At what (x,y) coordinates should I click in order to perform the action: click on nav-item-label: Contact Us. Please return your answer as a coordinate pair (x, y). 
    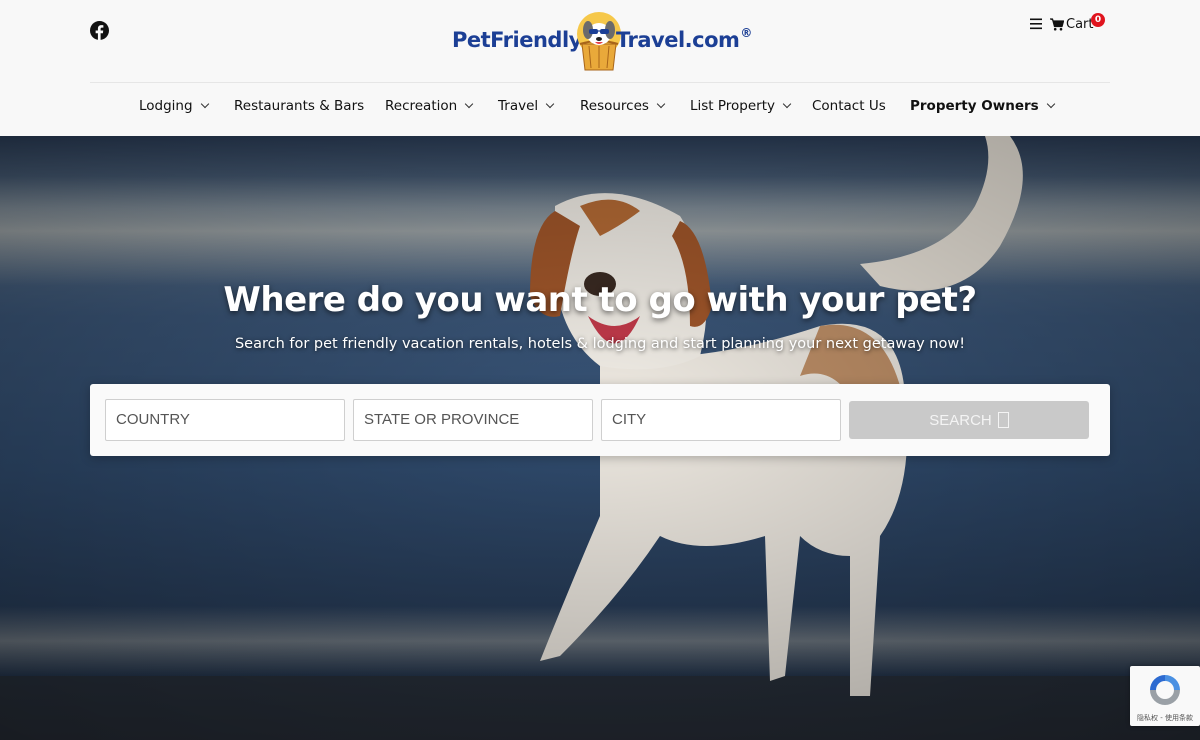
    Looking at the image, I should click on (849, 106).